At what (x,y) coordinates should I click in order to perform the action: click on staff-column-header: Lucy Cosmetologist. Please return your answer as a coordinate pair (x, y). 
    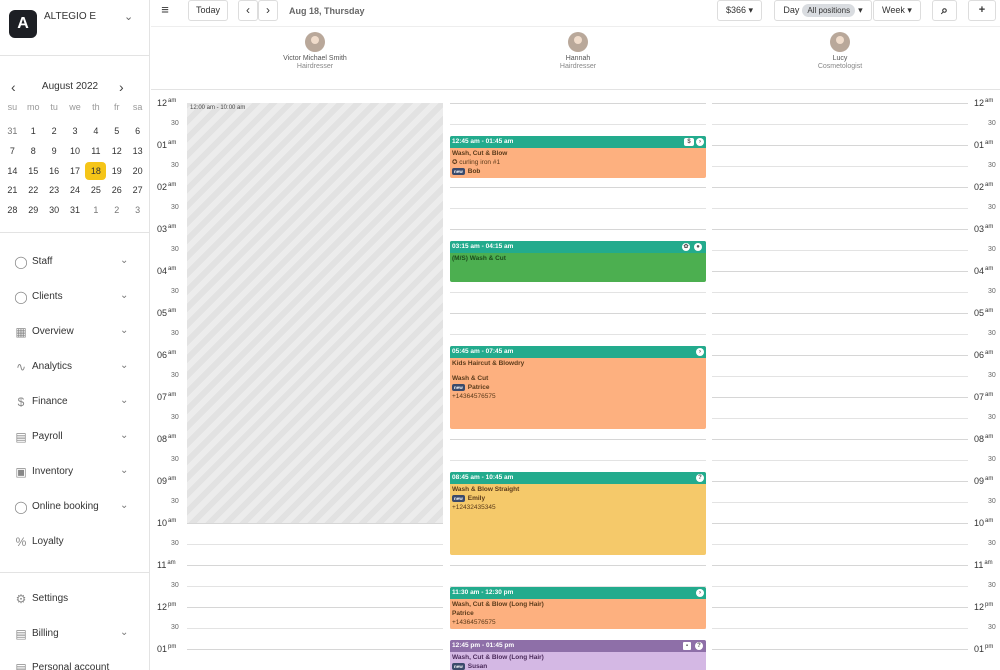
    Looking at the image, I should click on (840, 51).